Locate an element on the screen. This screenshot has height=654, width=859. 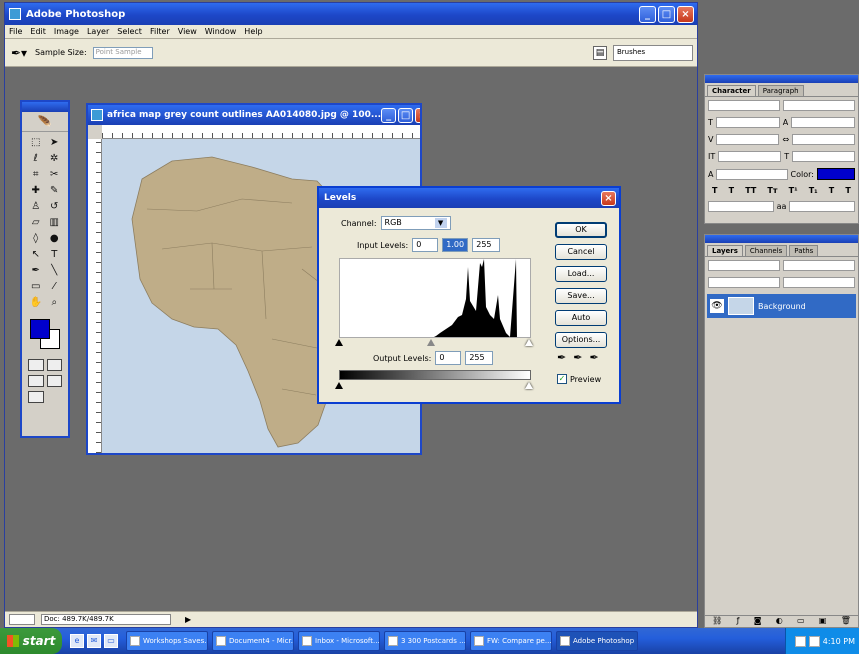
ok-button: OK is located at coordinates (581, 230).